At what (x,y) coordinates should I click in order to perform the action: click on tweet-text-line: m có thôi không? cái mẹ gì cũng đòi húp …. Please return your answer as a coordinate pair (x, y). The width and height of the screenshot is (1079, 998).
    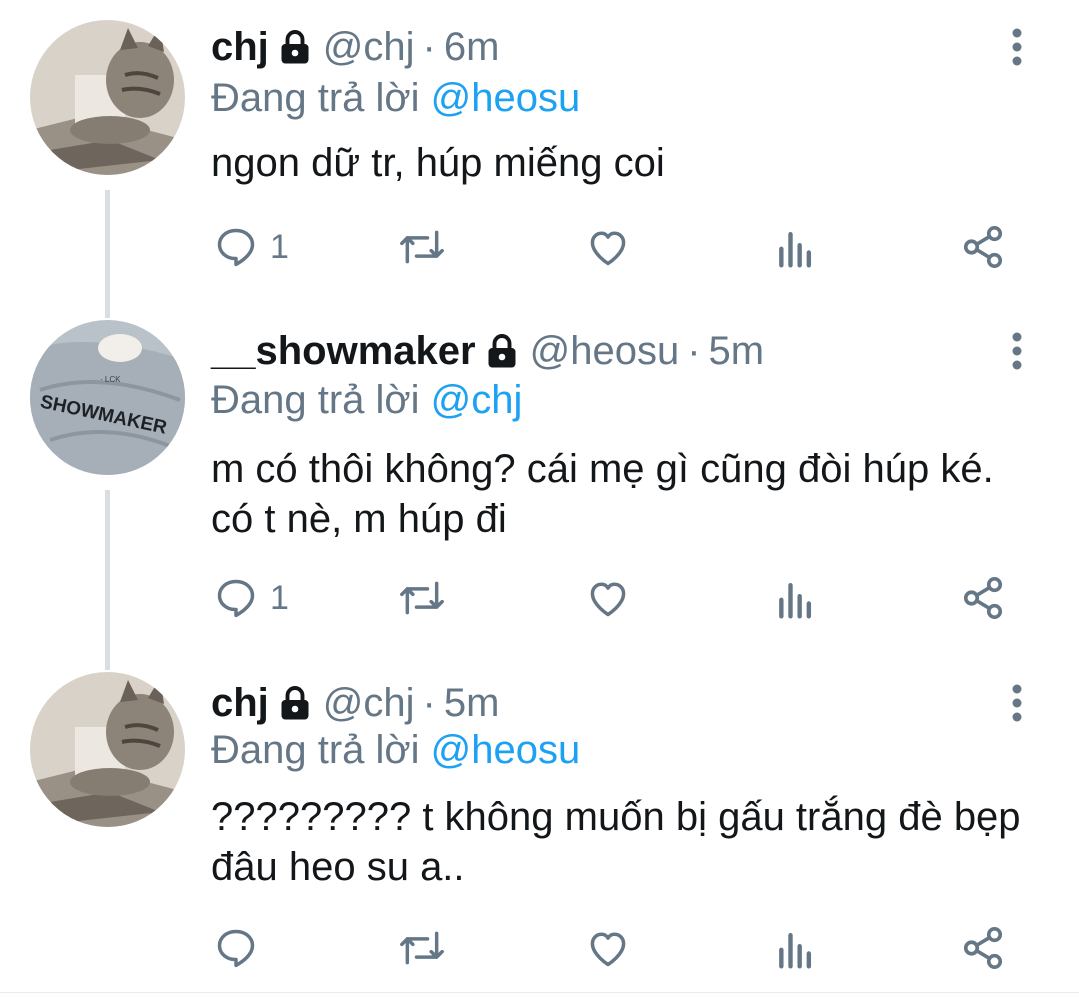
    Looking at the image, I should click on (602, 469).